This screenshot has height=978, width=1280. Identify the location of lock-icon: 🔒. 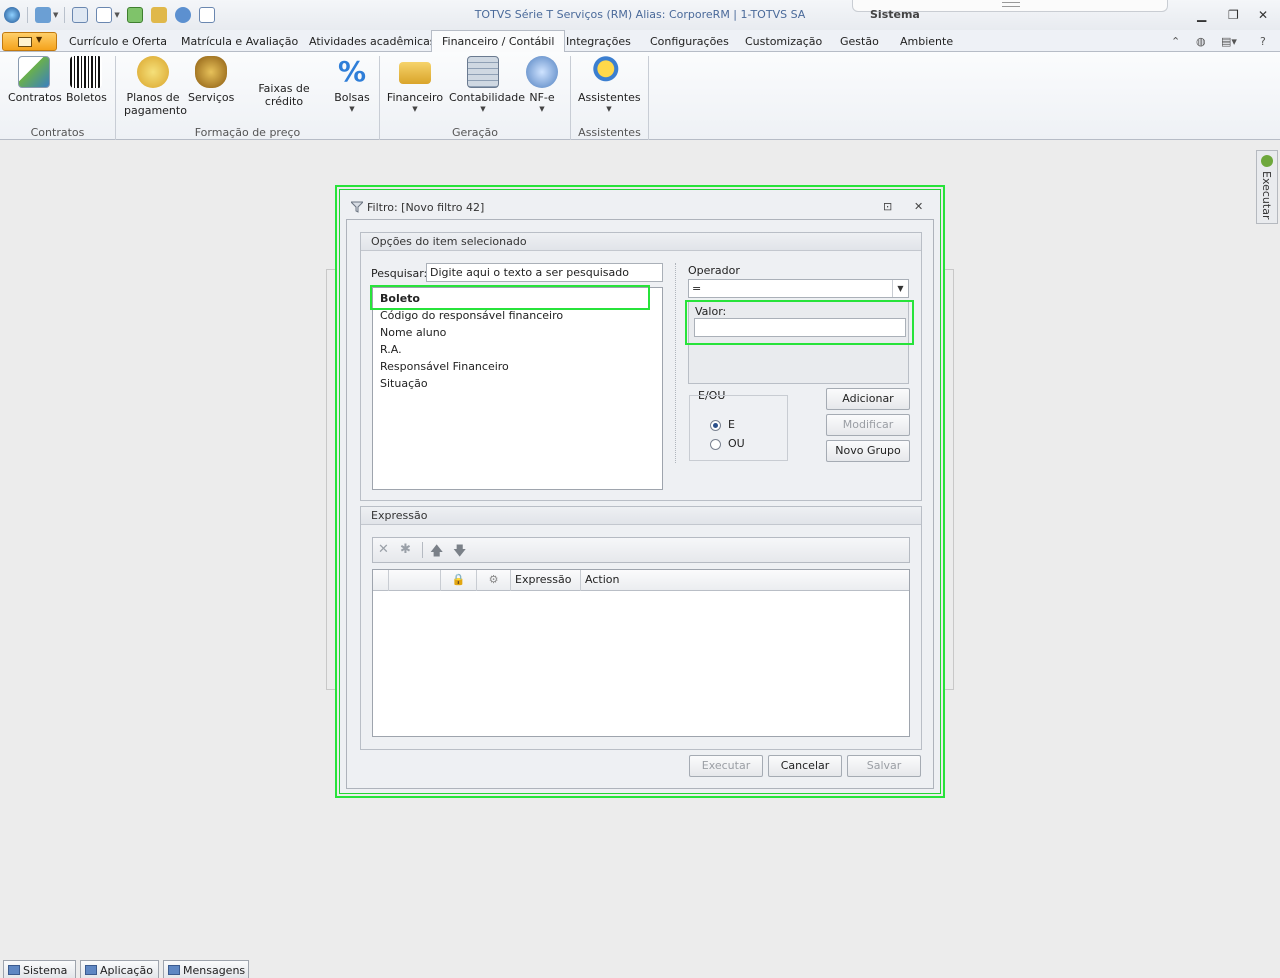
(459, 580).